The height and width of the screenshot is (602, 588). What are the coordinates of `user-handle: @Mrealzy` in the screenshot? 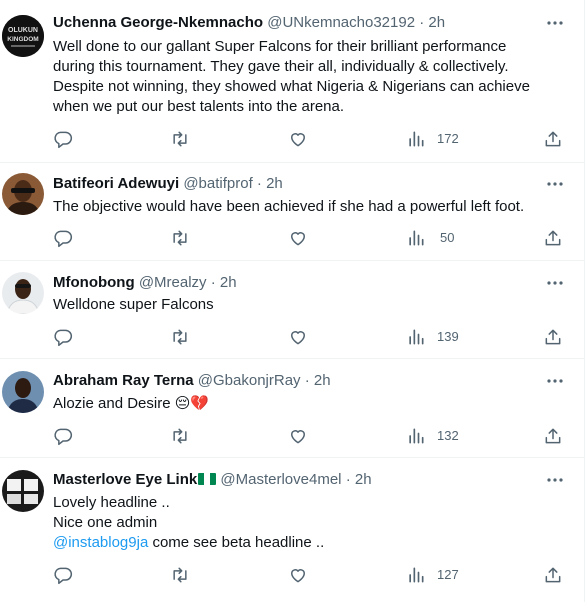 It's located at (173, 282).